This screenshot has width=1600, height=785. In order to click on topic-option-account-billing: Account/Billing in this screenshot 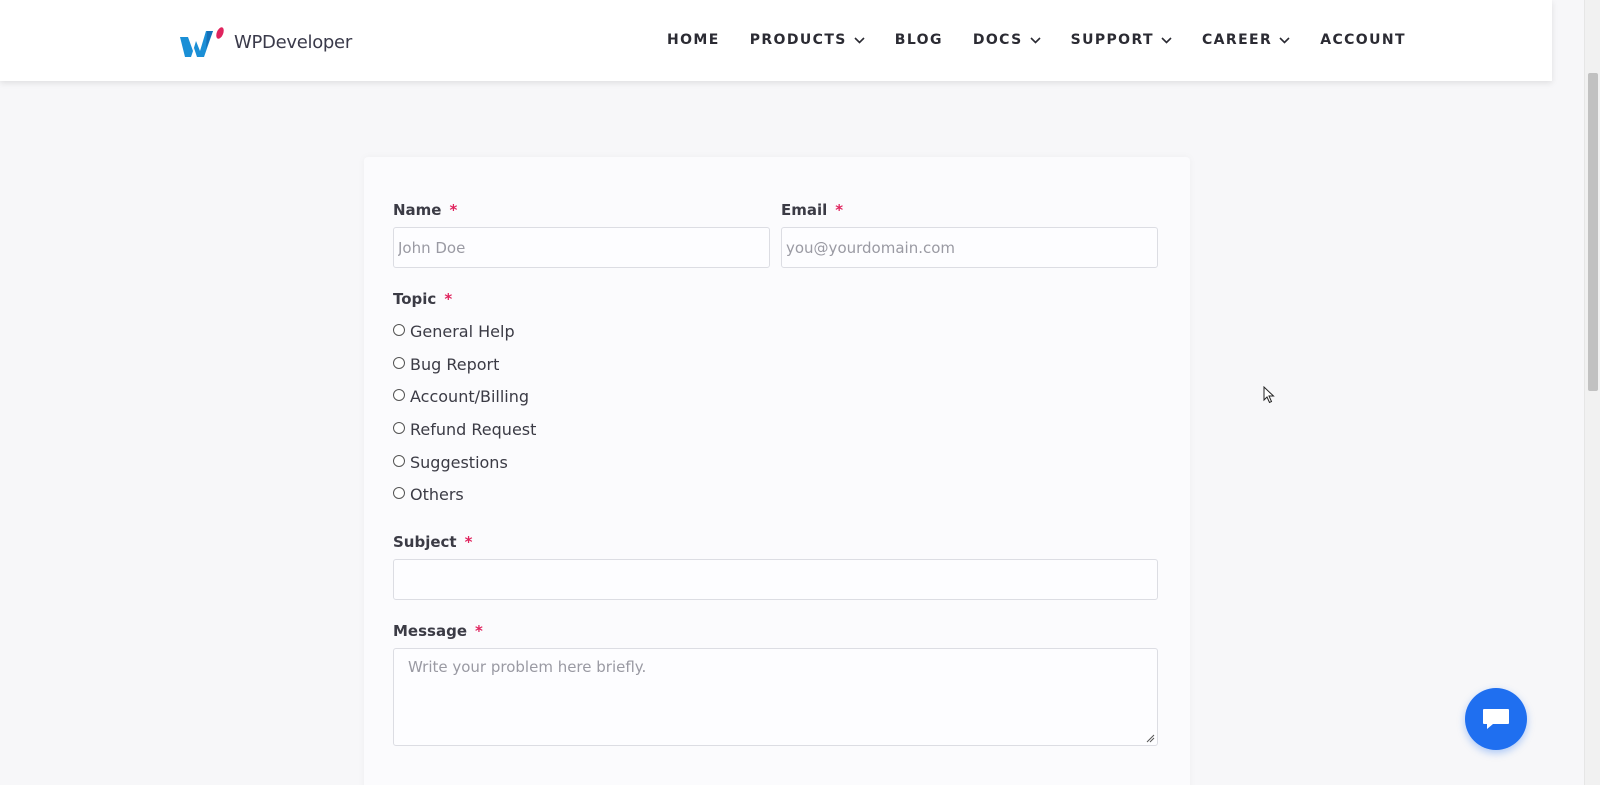, I will do `click(461, 396)`.